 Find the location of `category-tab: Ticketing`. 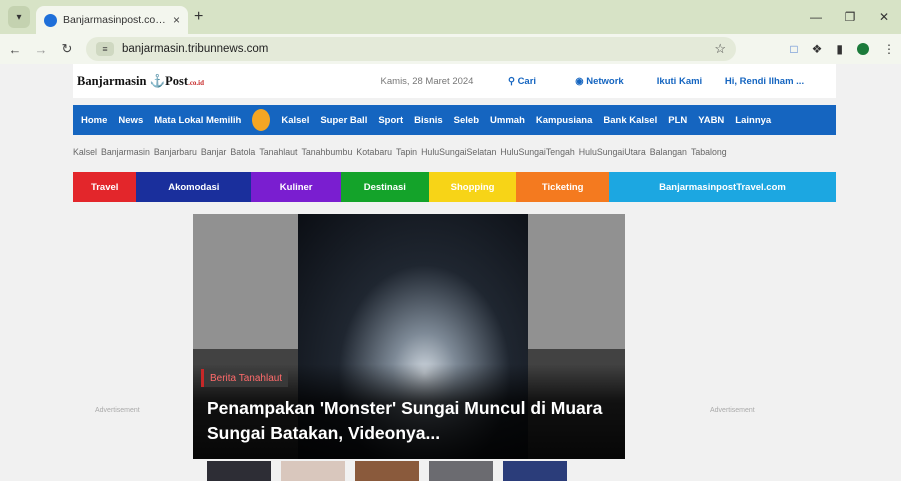

category-tab: Ticketing is located at coordinates (562, 187).